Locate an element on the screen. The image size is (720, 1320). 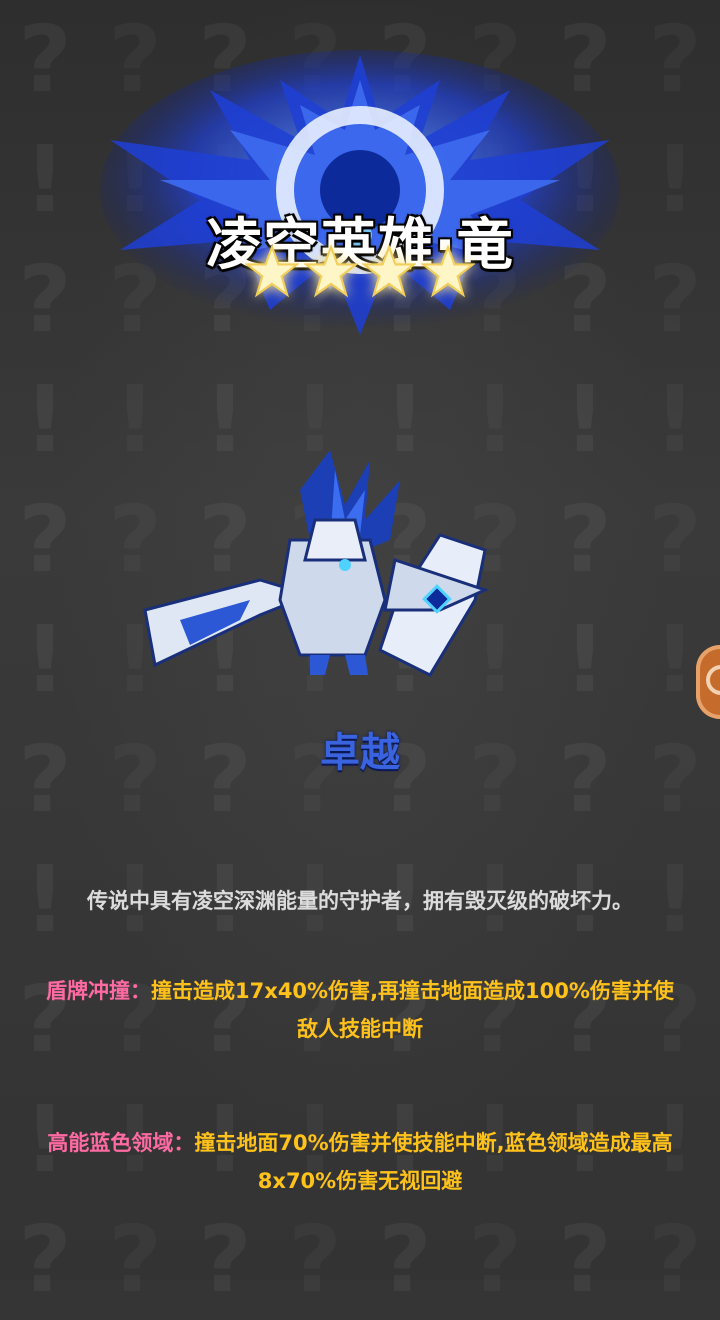
skill-name: 盾牌冲撞： is located at coordinates (99, 991).